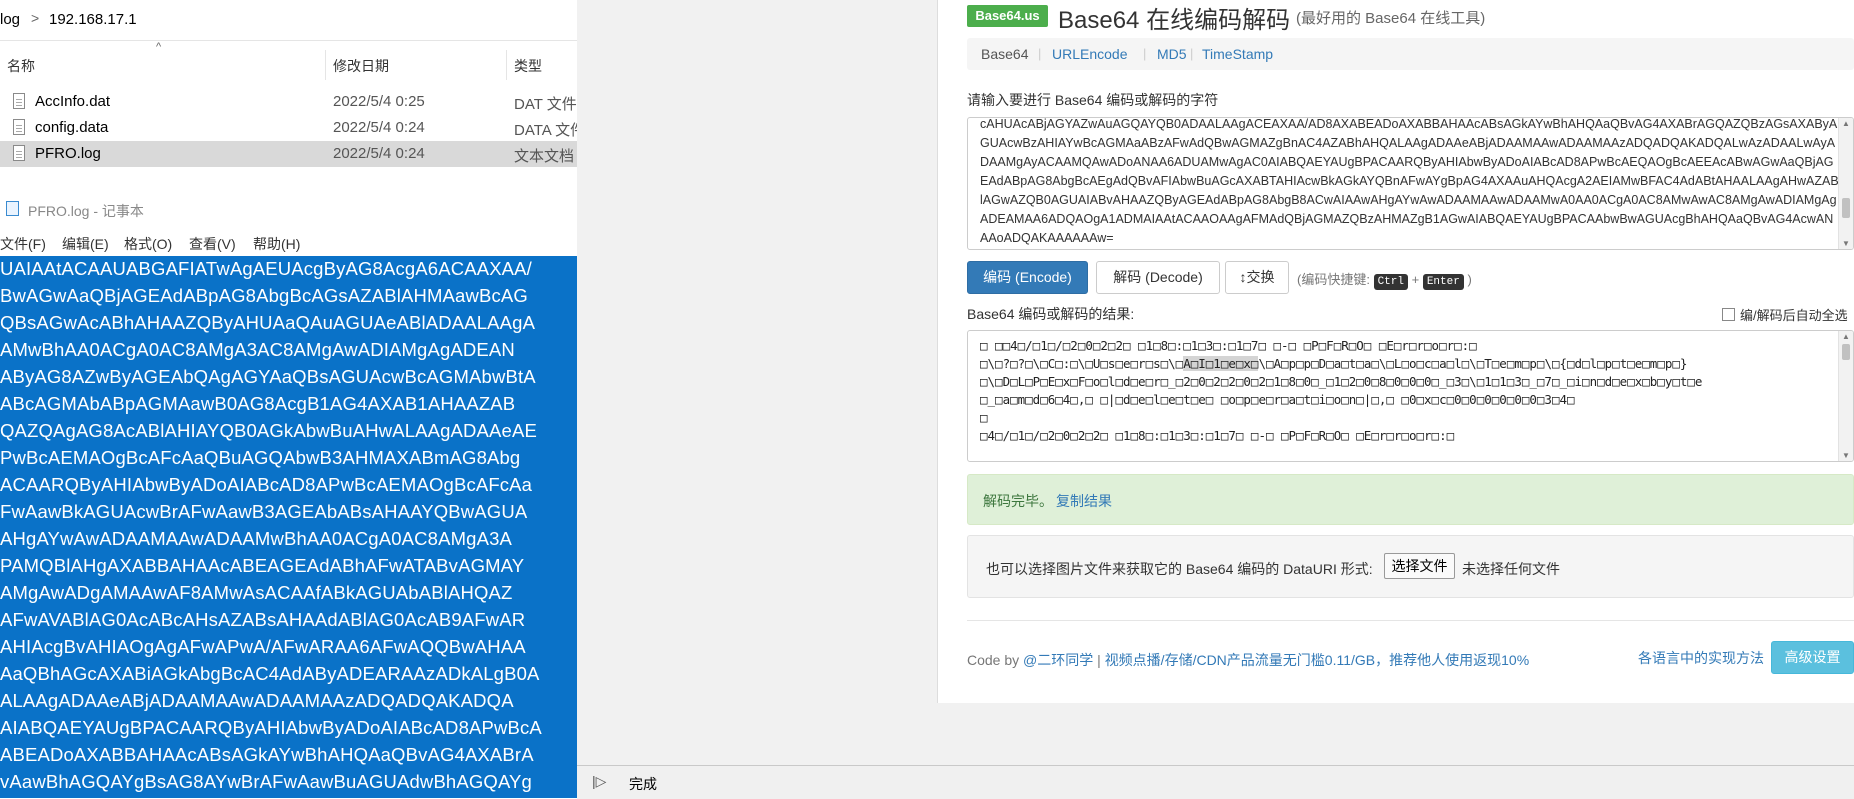  Describe the element at coordinates (93, 19) in the screenshot. I see `breadcrumb-ip: 192.168.17.1` at that location.